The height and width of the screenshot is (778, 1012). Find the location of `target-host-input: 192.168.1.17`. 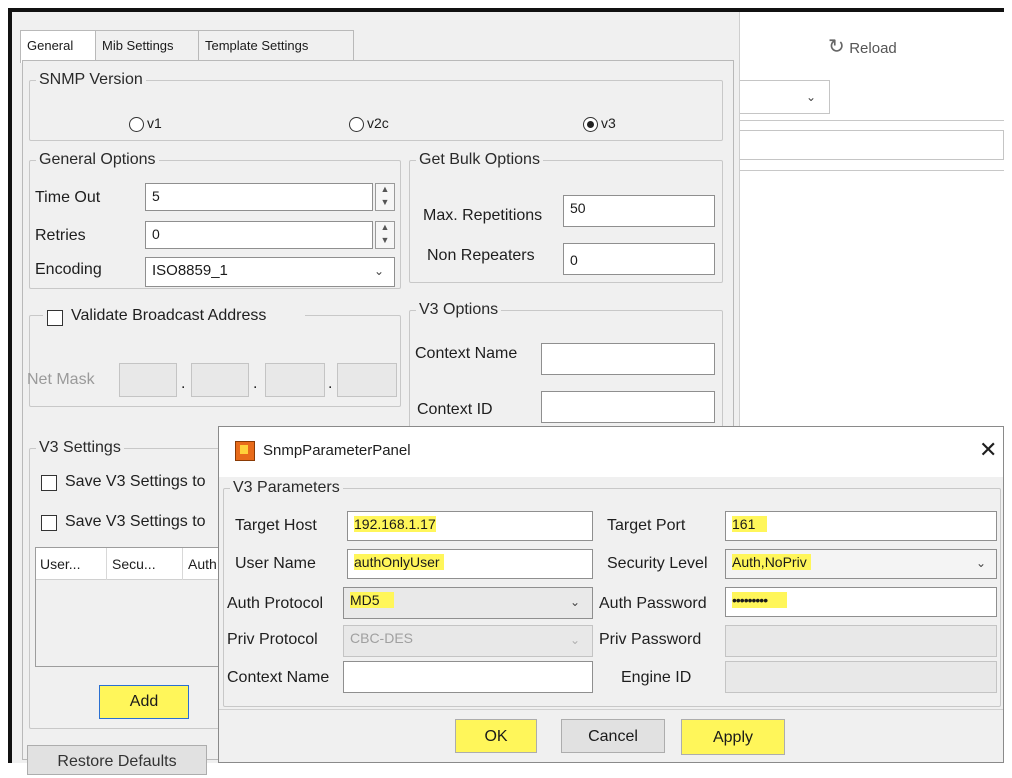

target-host-input: 192.168.1.17 is located at coordinates (470, 526).